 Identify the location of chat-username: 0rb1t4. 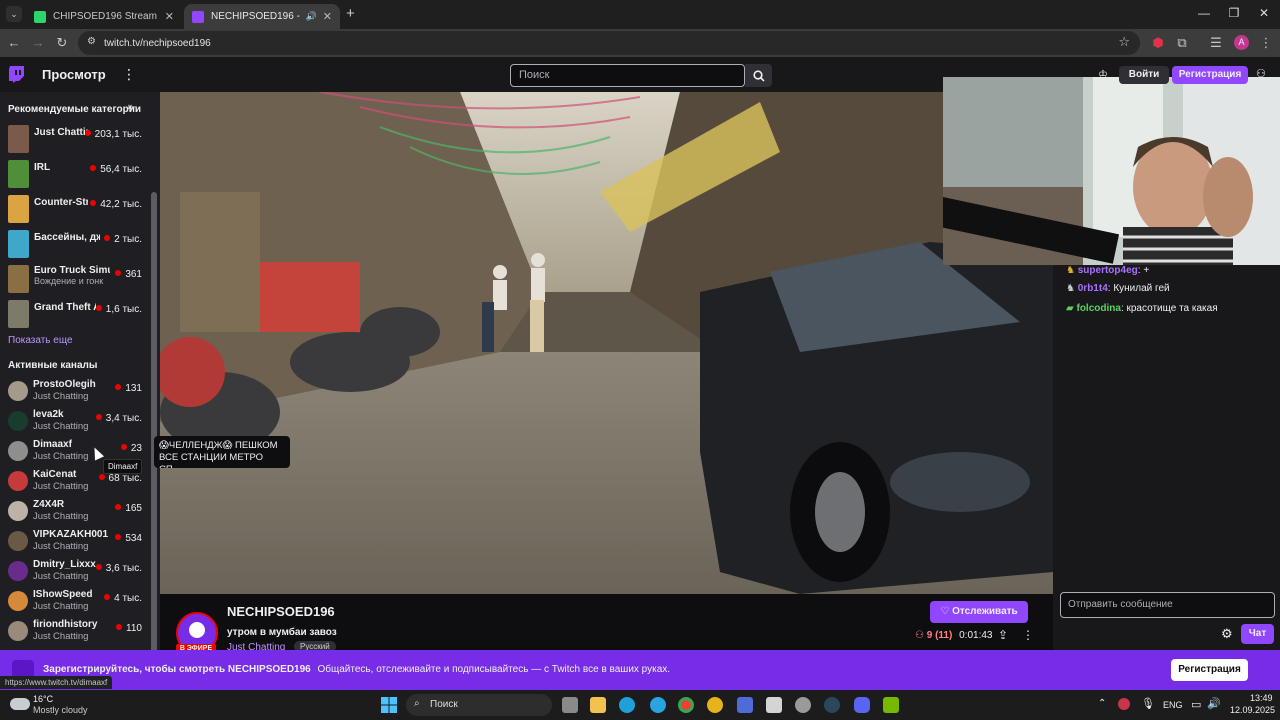
(1093, 288).